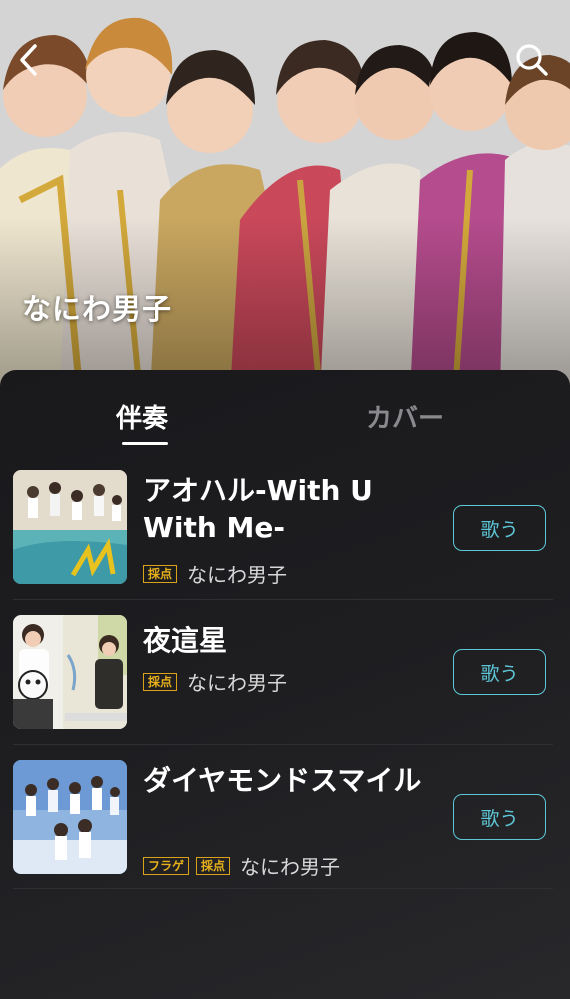  Describe the element at coordinates (185, 640) in the screenshot. I see `song-title: 夜這星` at that location.